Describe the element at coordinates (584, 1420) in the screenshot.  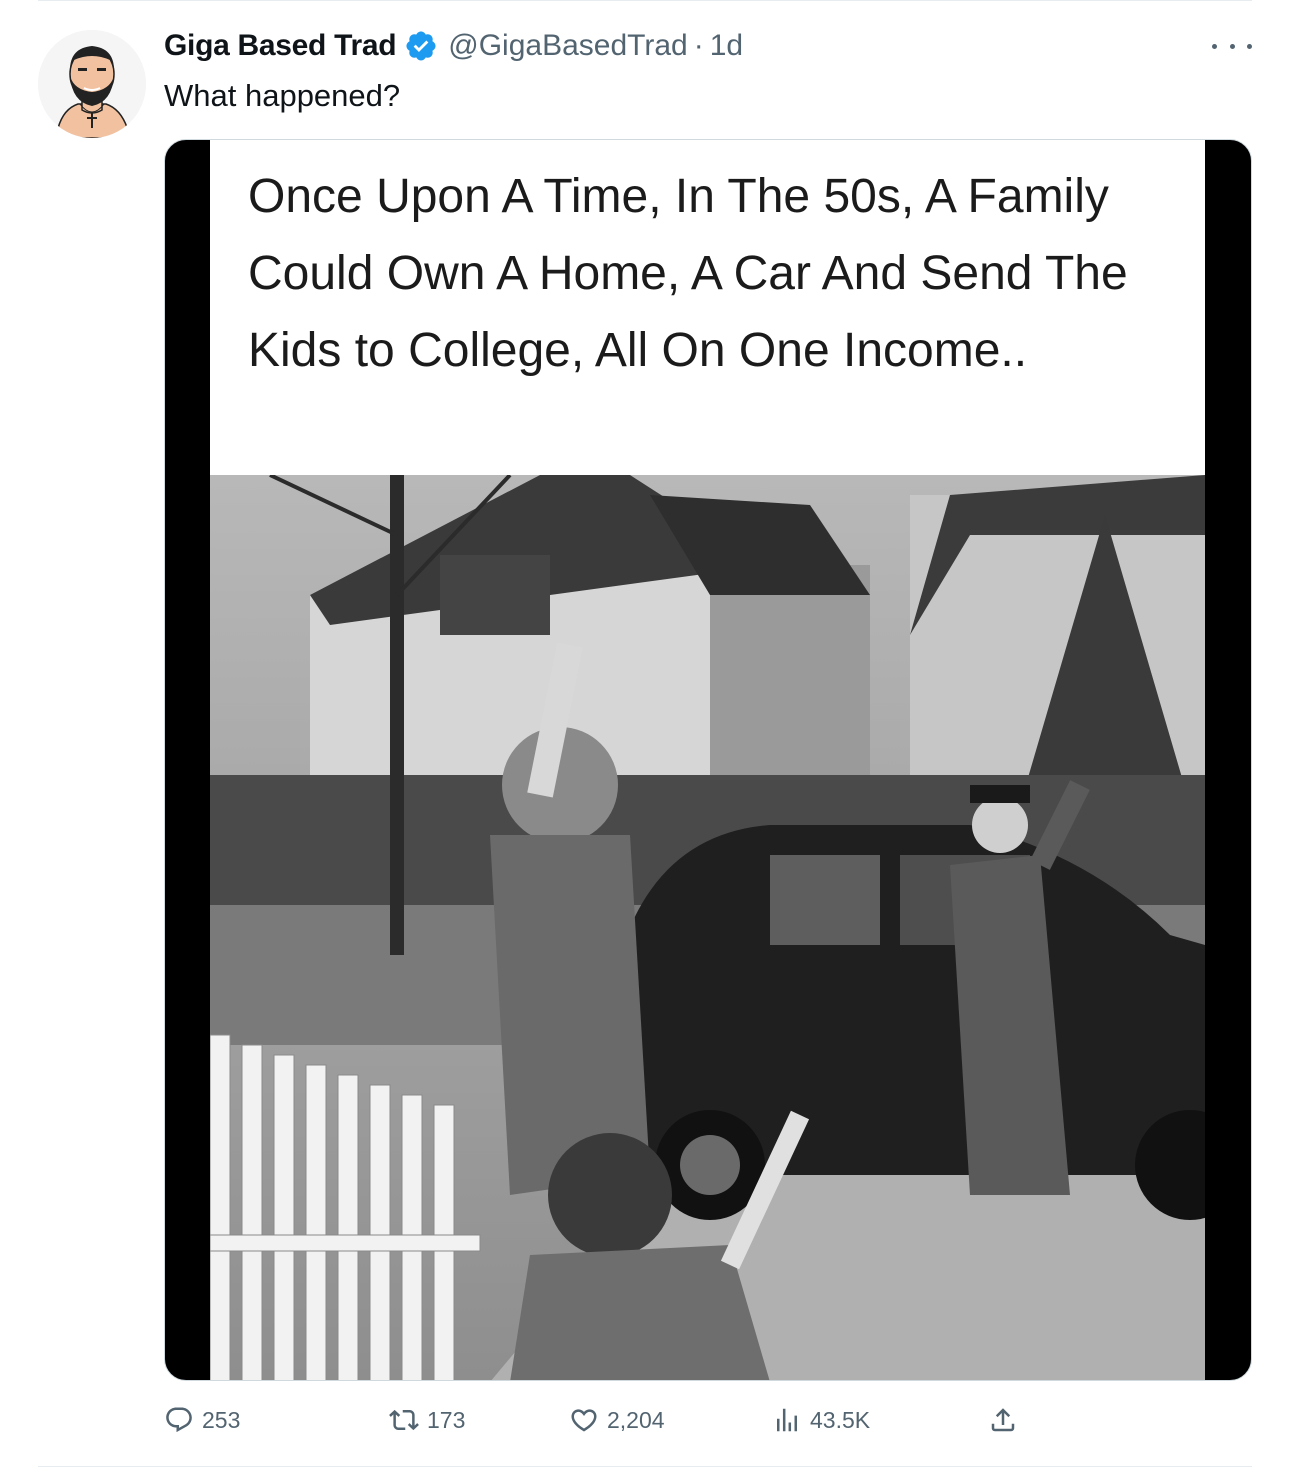
I see `heart-icon` at that location.